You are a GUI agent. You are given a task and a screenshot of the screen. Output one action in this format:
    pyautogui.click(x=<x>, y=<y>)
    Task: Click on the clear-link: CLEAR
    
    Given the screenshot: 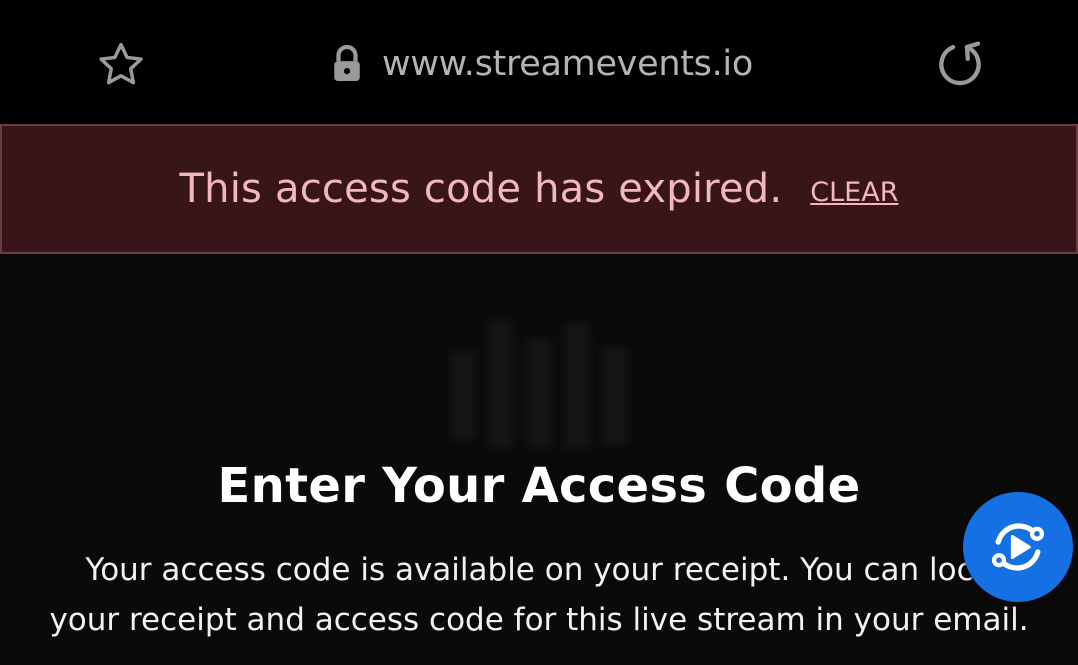 What is the action you would take?
    pyautogui.click(x=854, y=192)
    